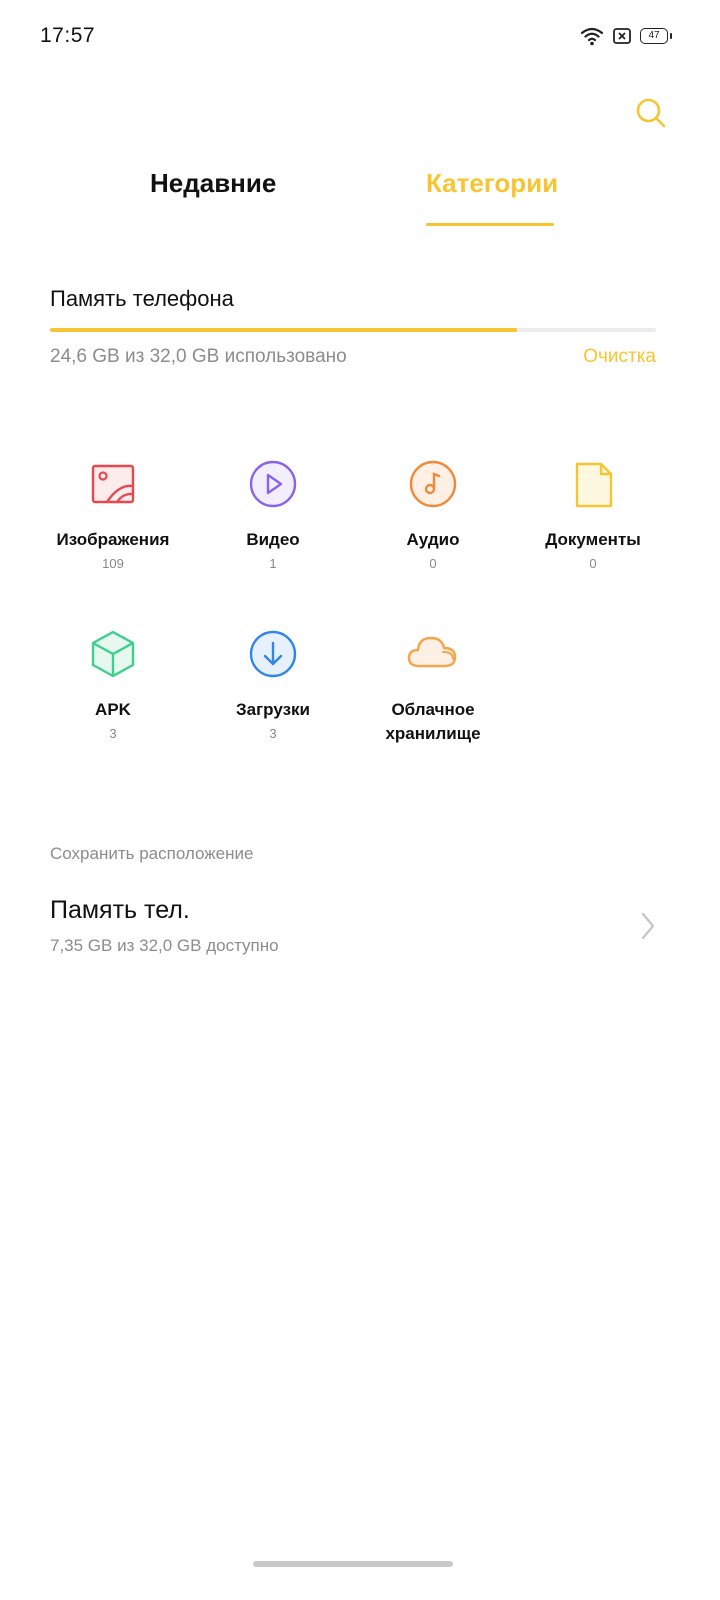  Describe the element at coordinates (273, 539) in the screenshot. I see `category-label: Видео` at that location.